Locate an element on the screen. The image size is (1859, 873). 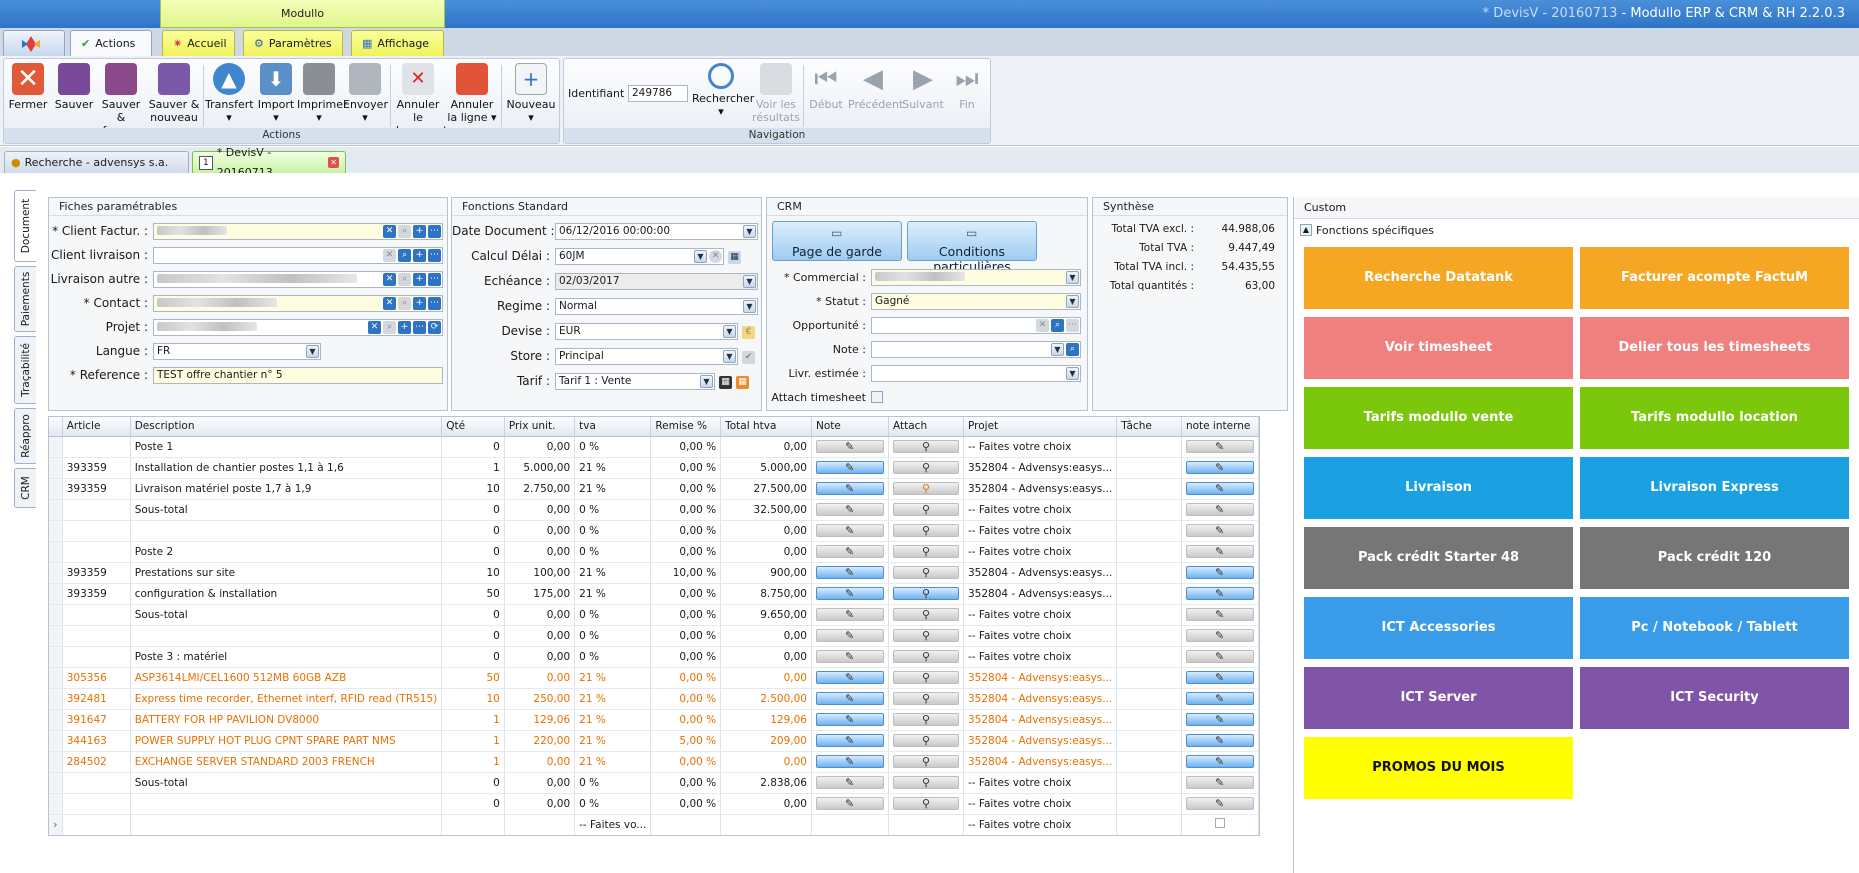
col-attach: Attach is located at coordinates (926, 427).